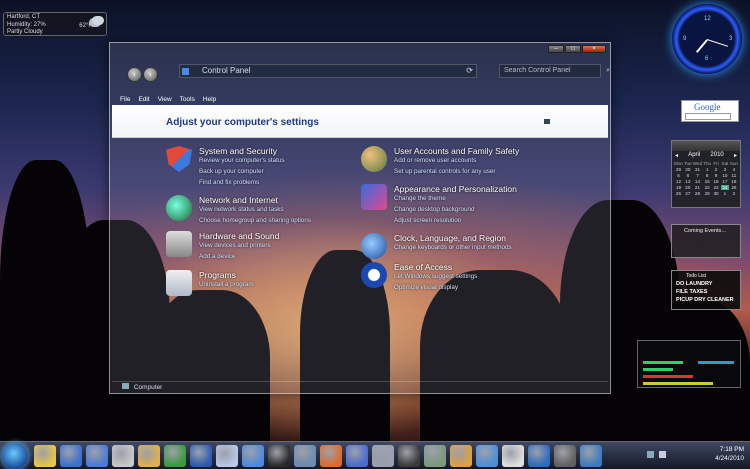 This screenshot has height=469, width=750. I want to click on globe-network-icon, so click(179, 208).